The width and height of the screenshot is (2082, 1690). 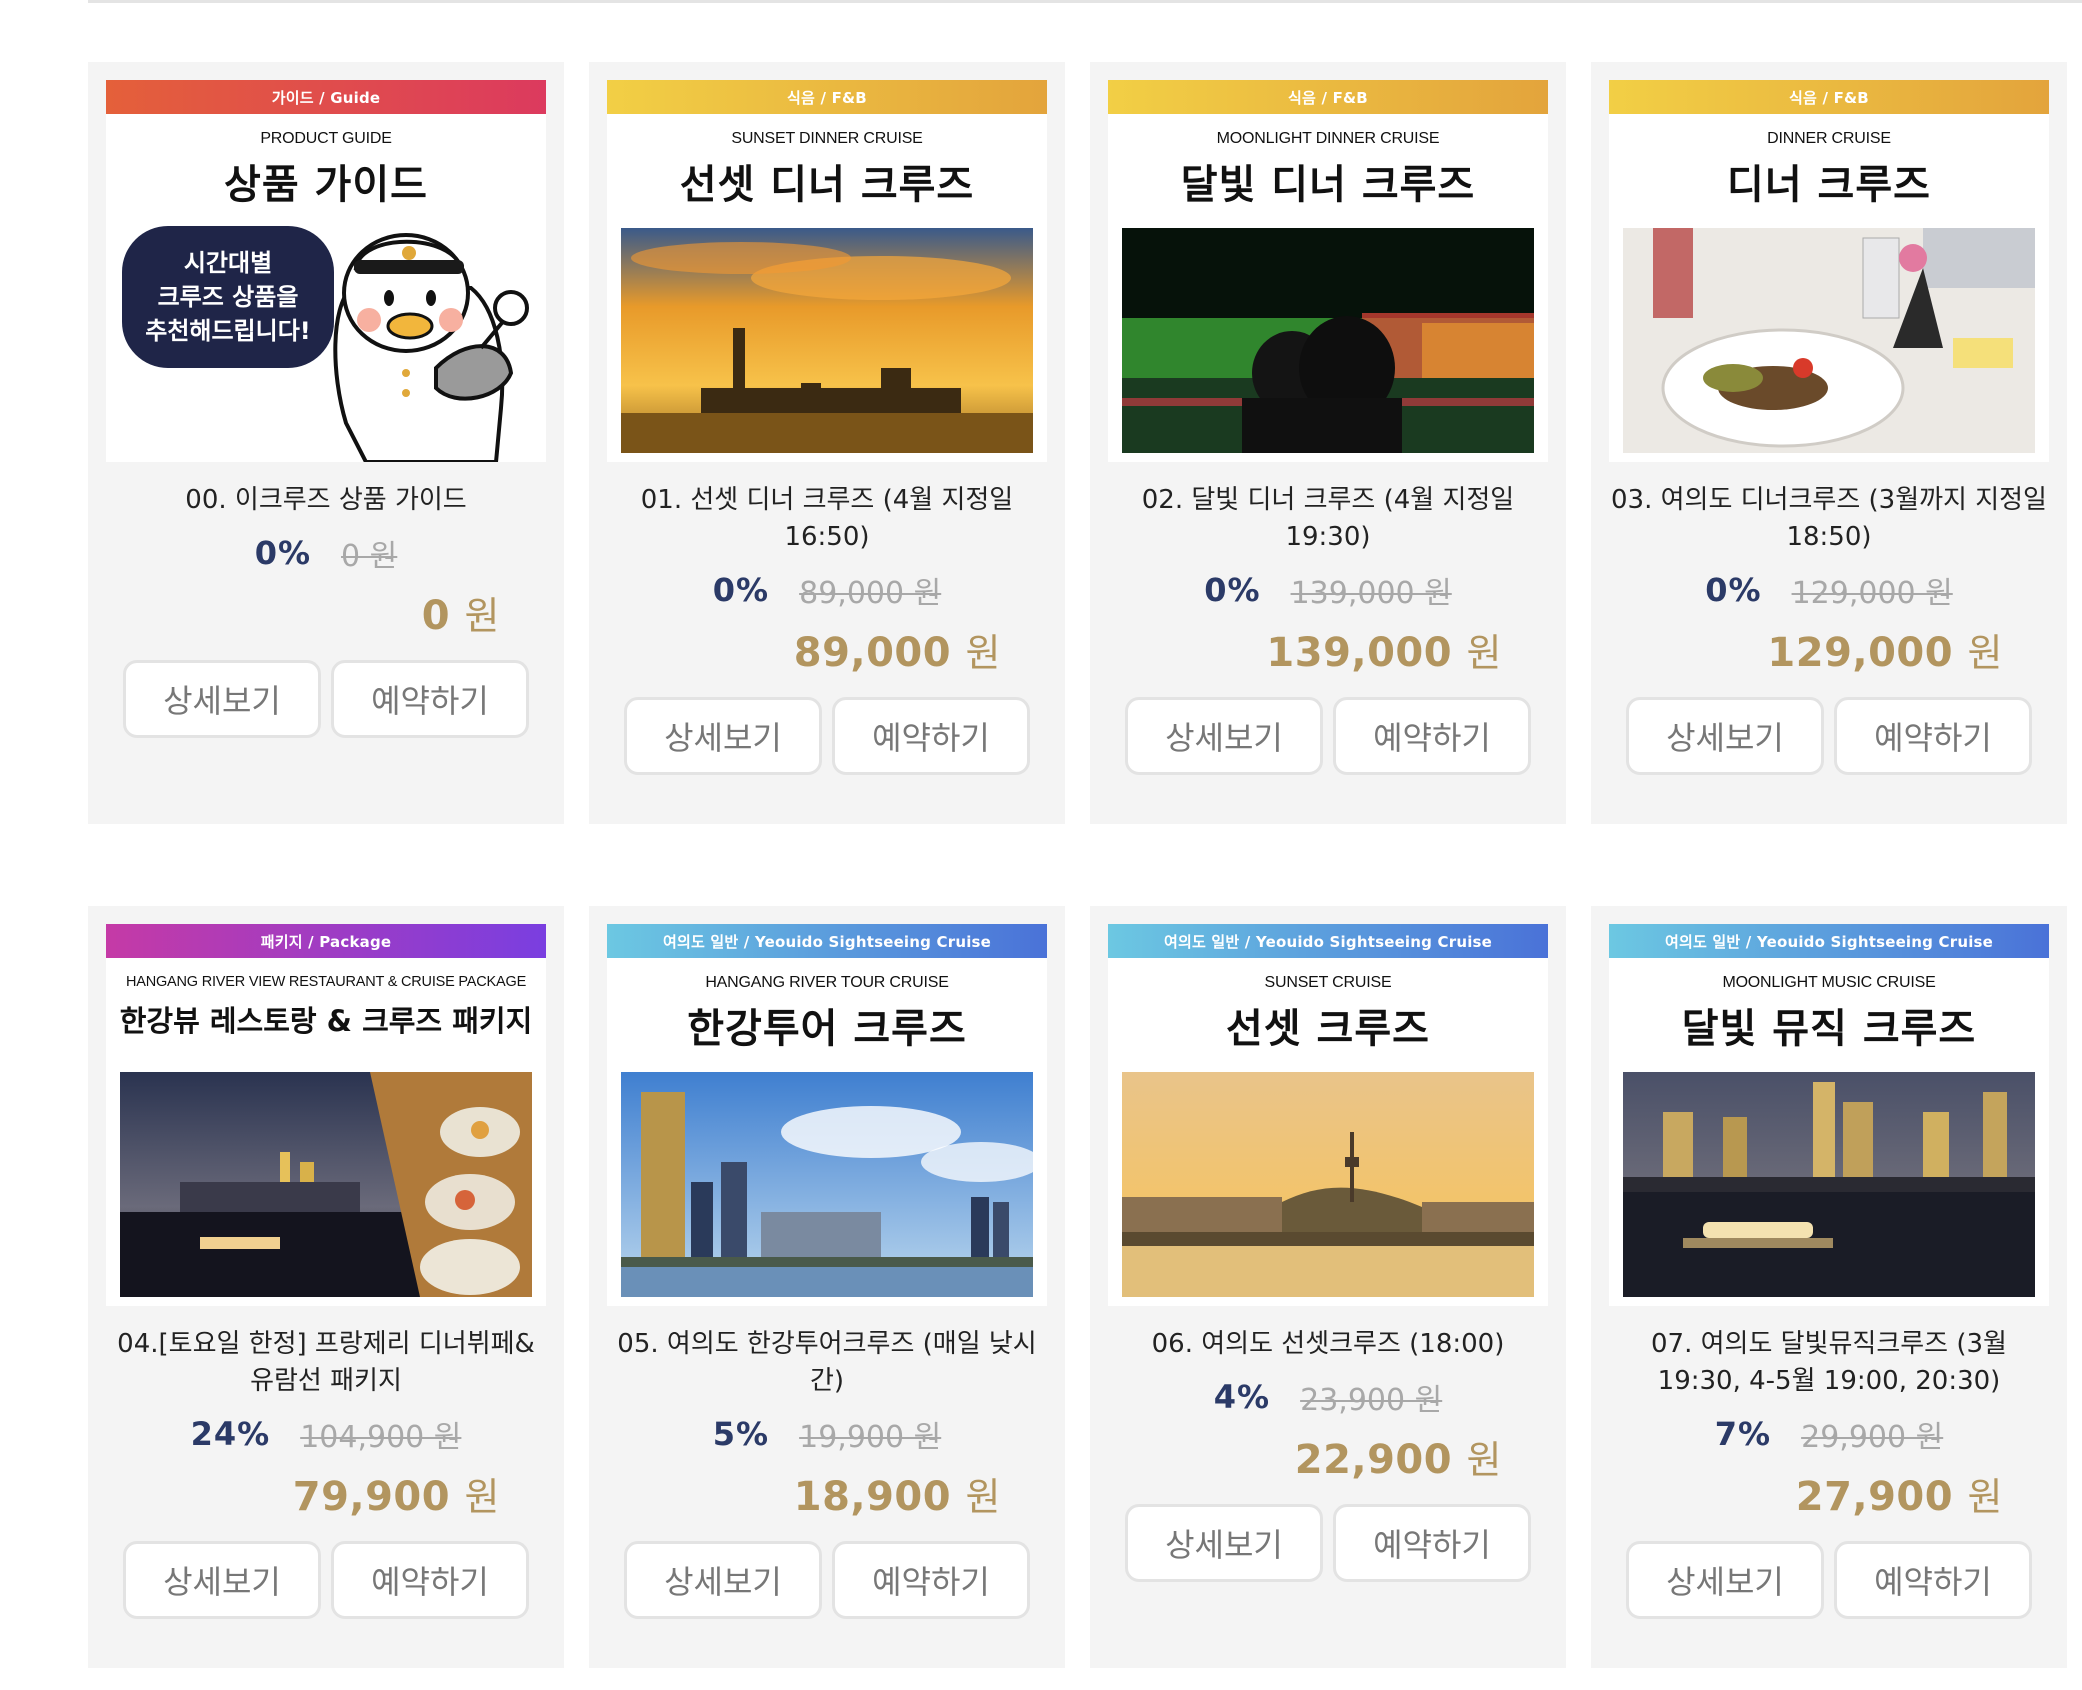 I want to click on discount-rate: 4%, so click(x=1242, y=1397).